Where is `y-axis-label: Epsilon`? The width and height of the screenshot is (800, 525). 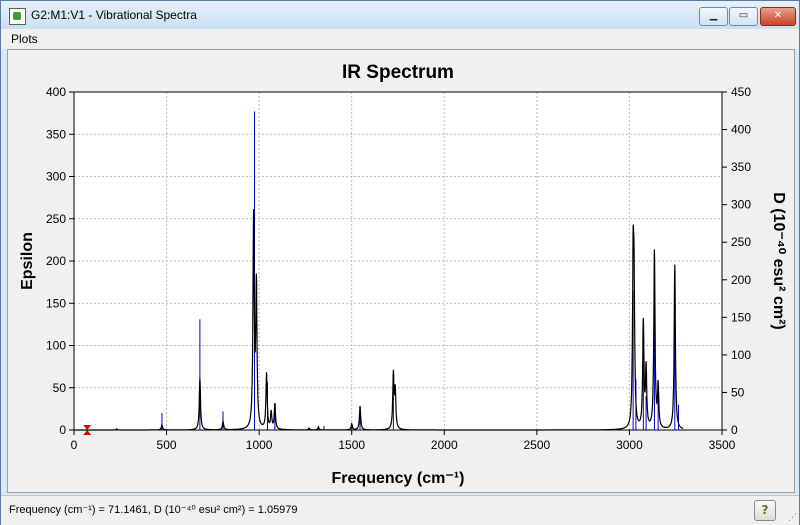 y-axis-label: Epsilon is located at coordinates (27, 261).